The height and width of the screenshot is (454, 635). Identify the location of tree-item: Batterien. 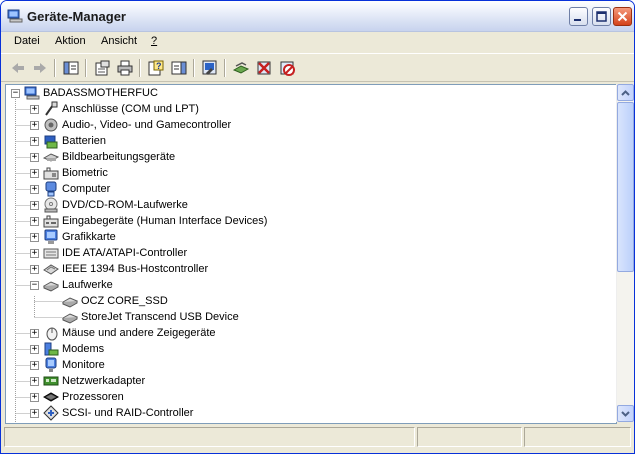
(74, 141).